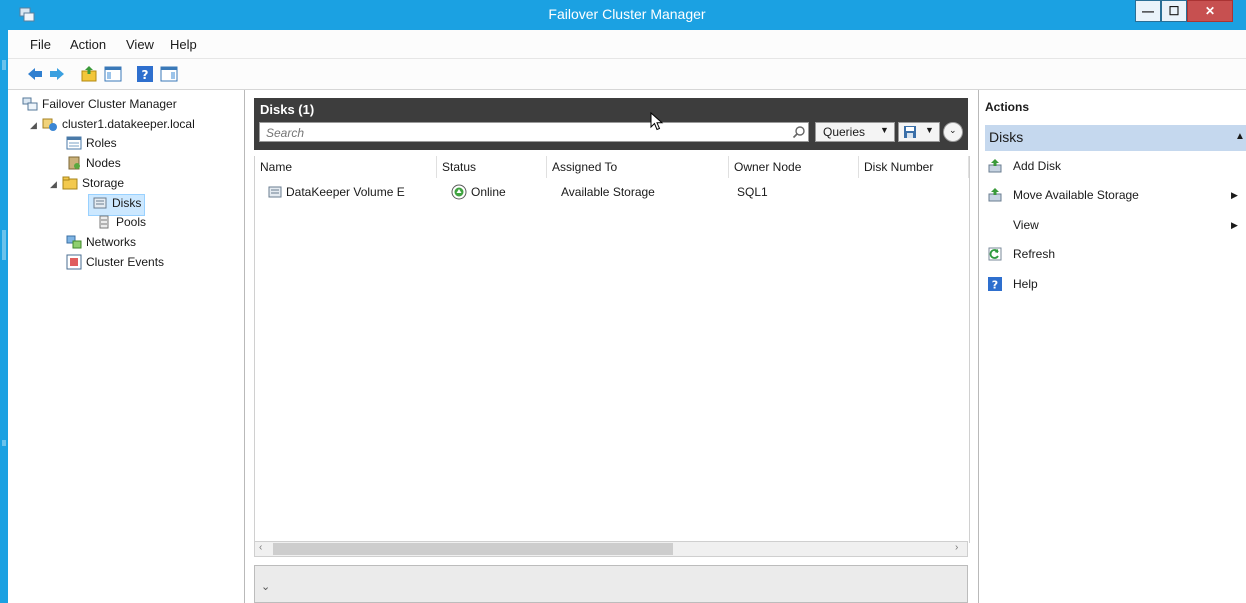 Image resolution: width=1246 pixels, height=603 pixels. Describe the element at coordinates (1210, 11) in the screenshot. I see `close-button: ✕` at that location.